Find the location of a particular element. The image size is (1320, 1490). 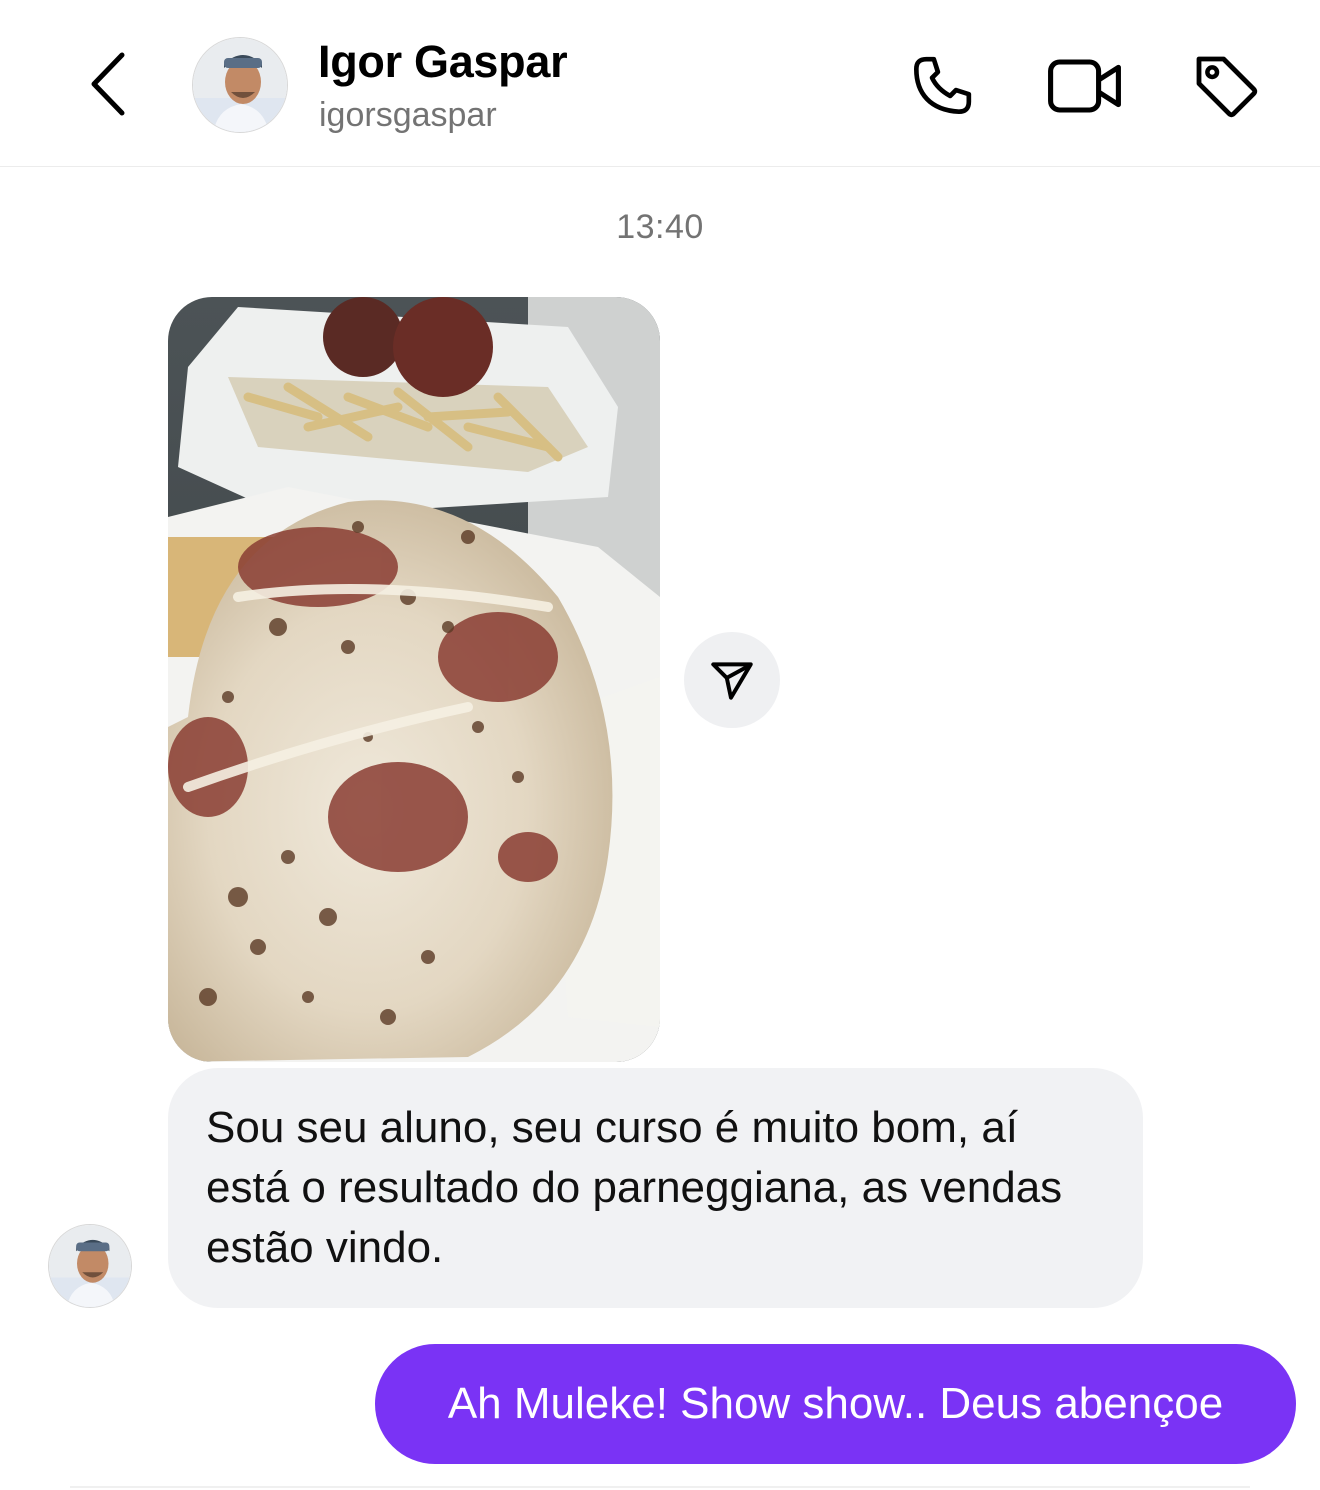

avatar is located at coordinates (240, 85).